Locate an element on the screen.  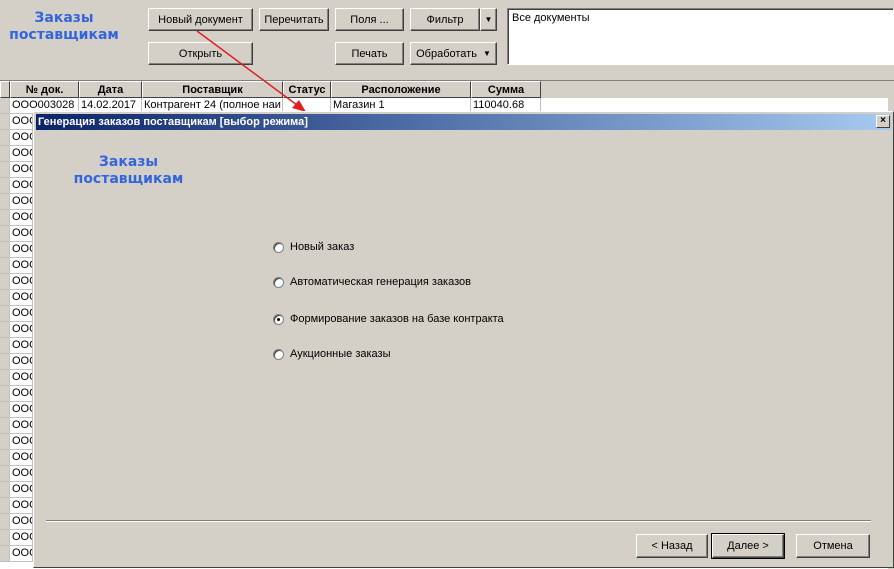
option-new-order: Новый заказ is located at coordinates (313, 247).